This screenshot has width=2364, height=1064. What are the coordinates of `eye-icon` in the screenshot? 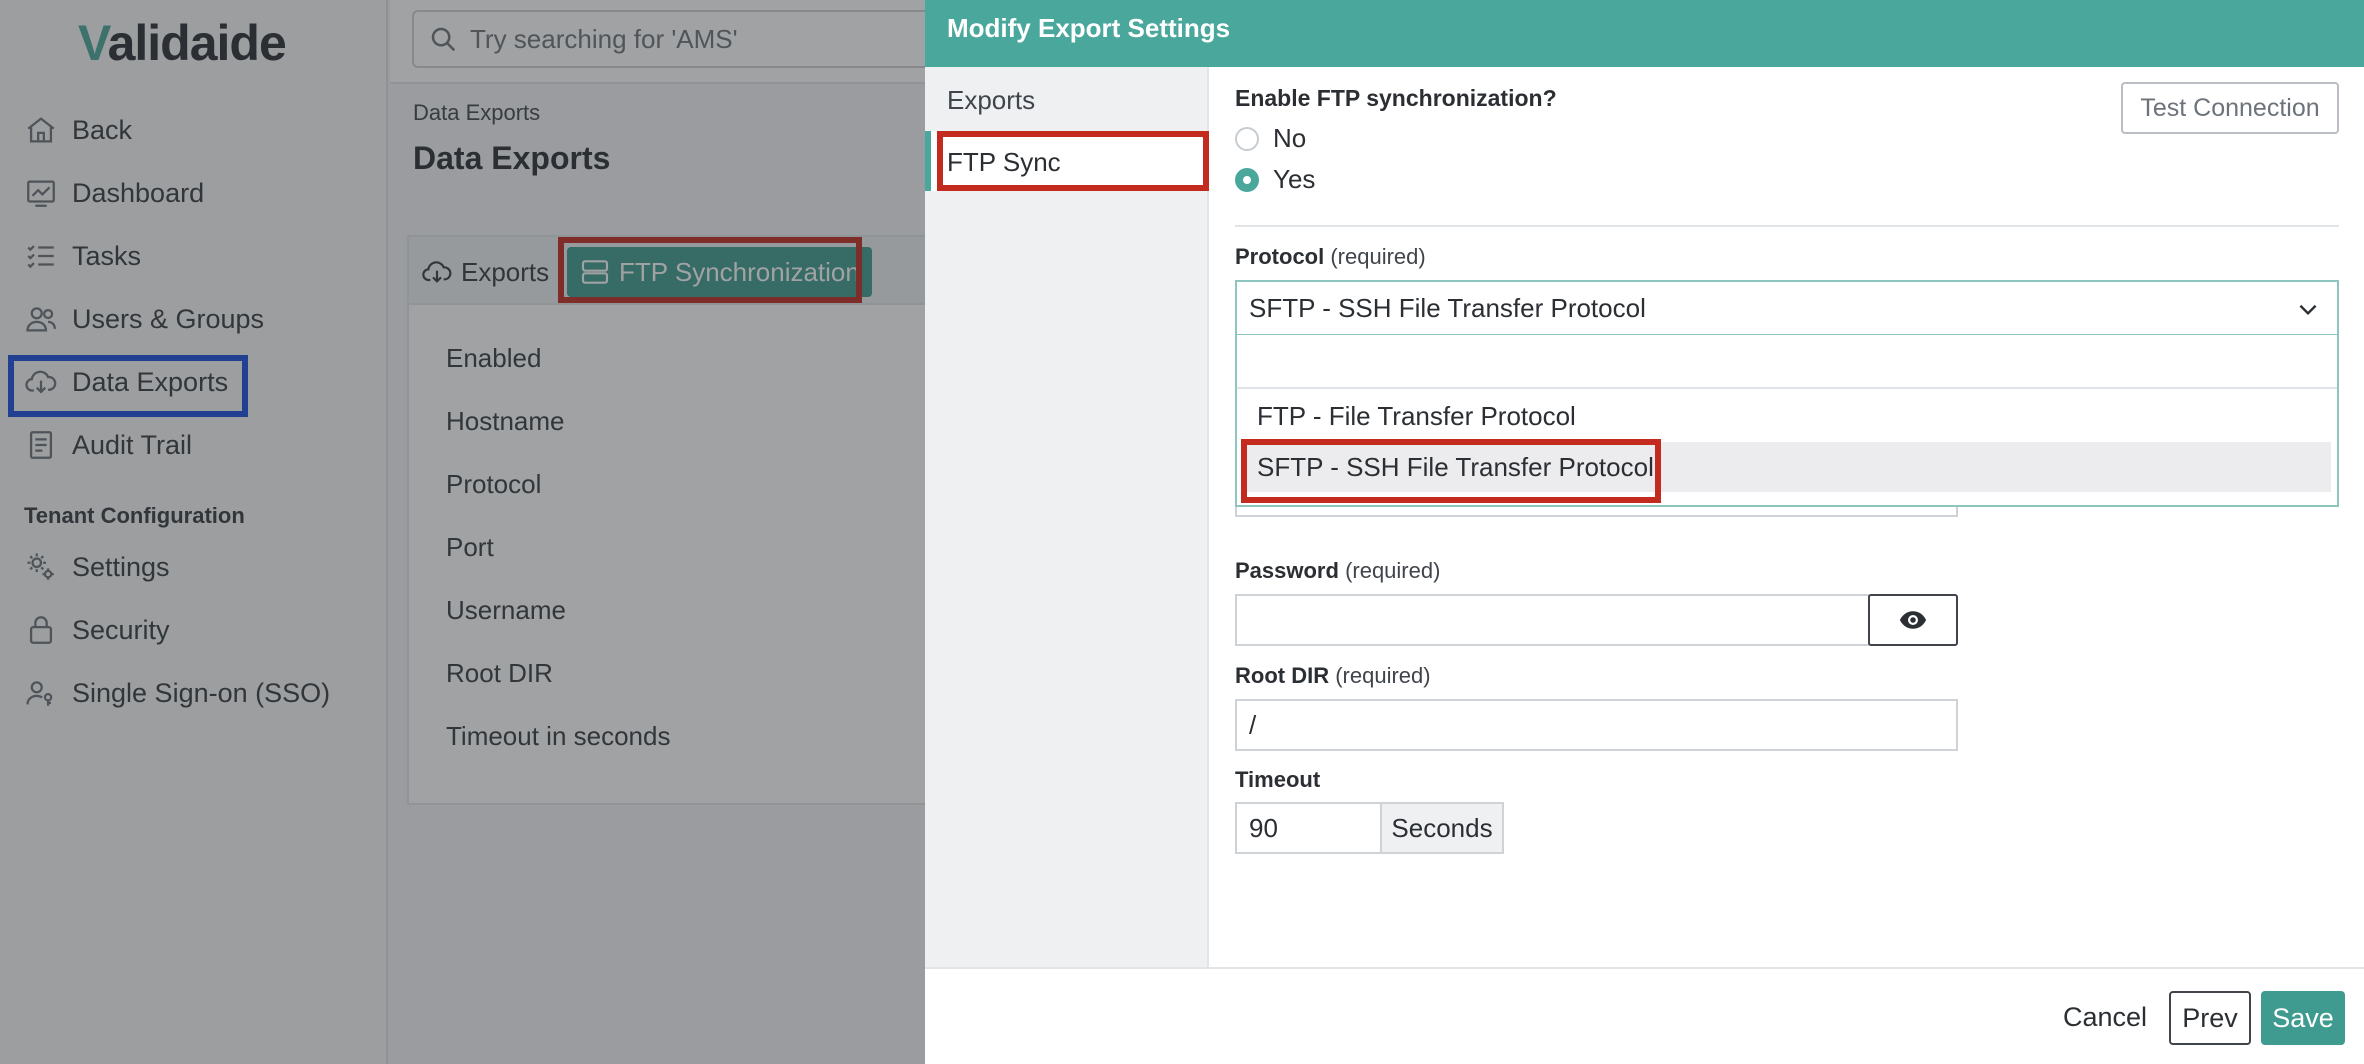 It's located at (1913, 620).